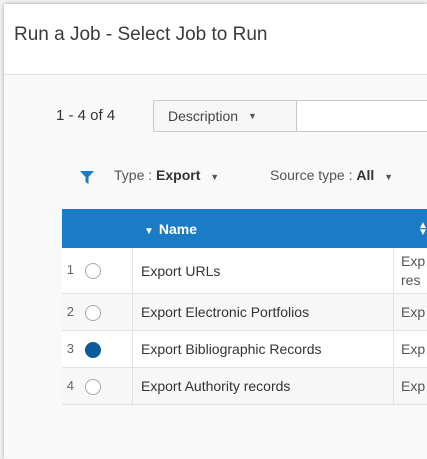 The image size is (427, 459). I want to click on job-name: Export URLs, so click(181, 271).